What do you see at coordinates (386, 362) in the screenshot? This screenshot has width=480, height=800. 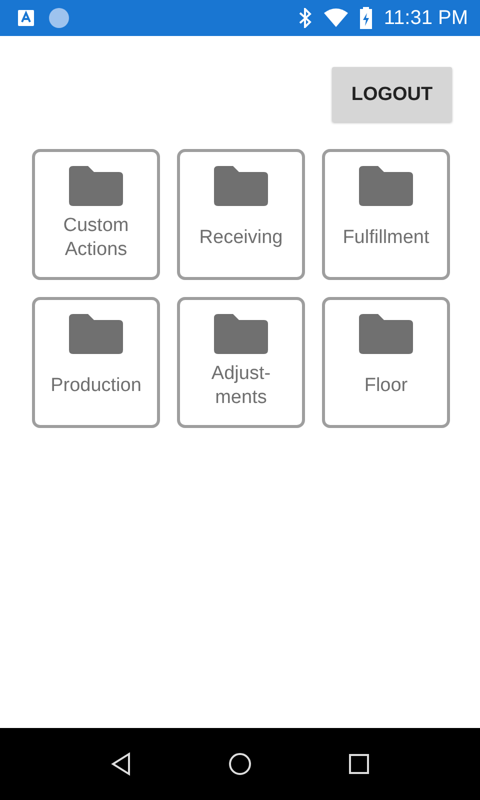 I see `folder-tile: Floor` at bounding box center [386, 362].